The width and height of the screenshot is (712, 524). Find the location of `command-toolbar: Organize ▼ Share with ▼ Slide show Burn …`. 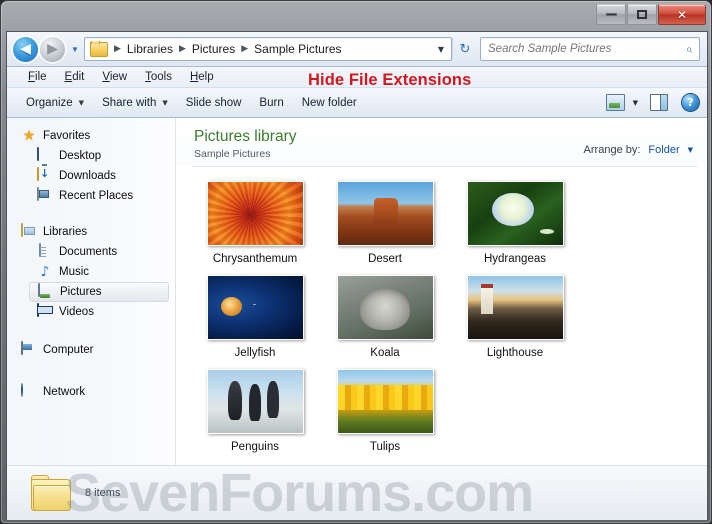

command-toolbar: Organize ▼ Share with ▼ Slide show Burn … is located at coordinates (357, 102).